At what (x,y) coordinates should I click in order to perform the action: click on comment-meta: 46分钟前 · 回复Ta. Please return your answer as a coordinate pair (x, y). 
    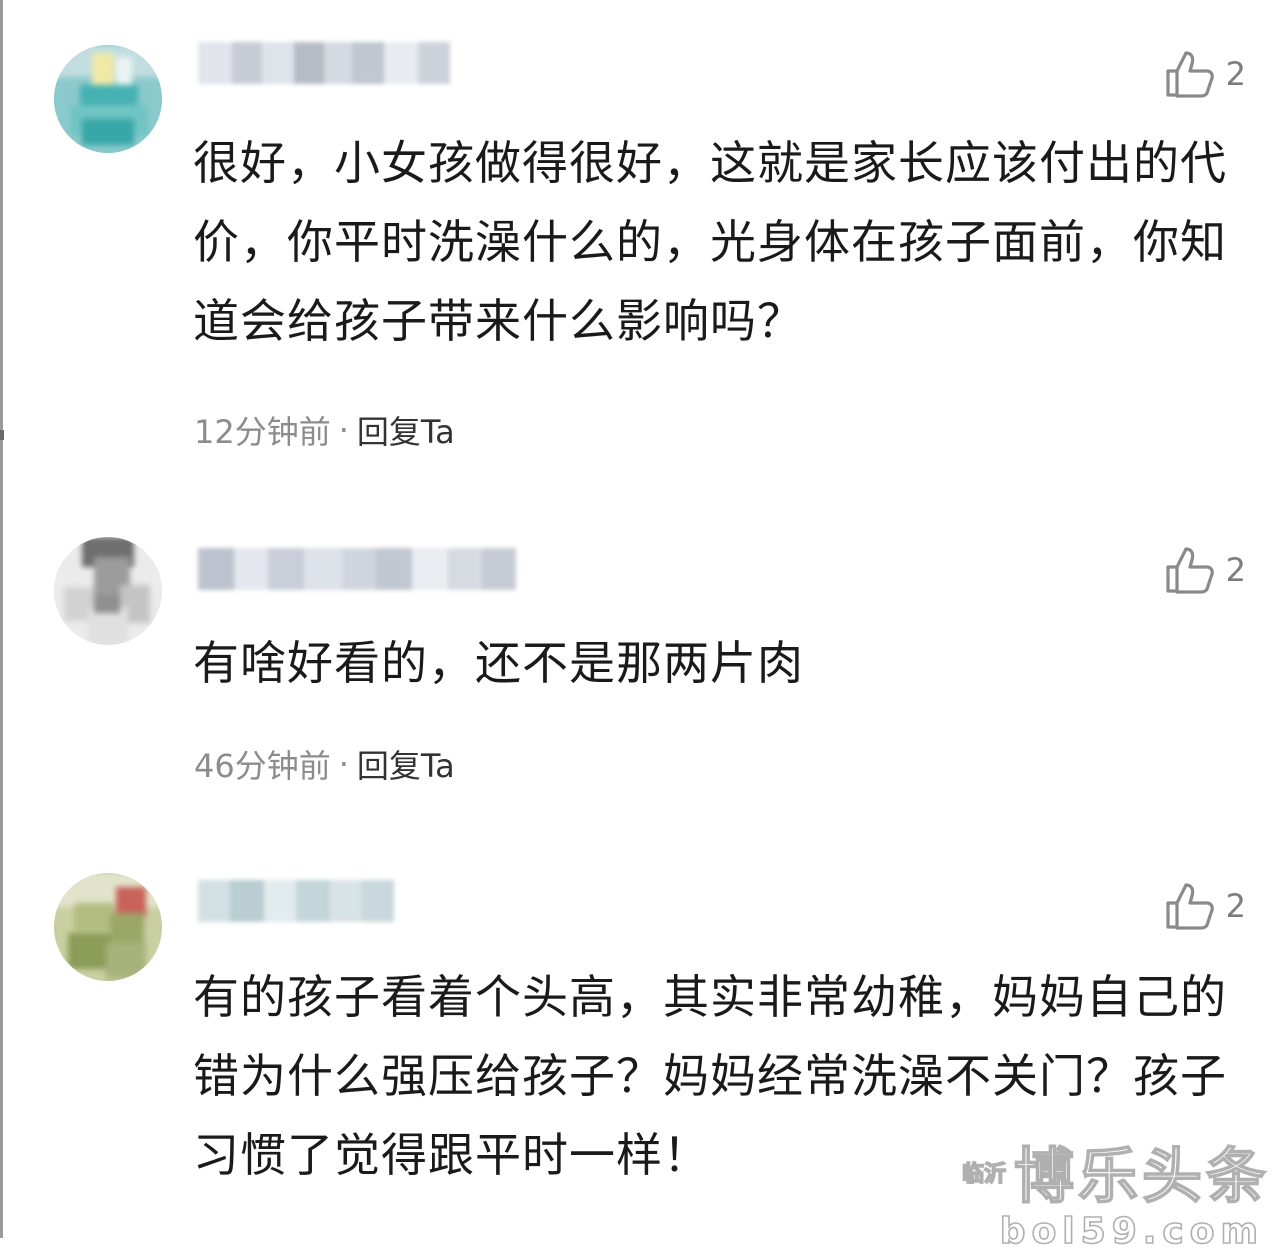
    Looking at the image, I should click on (324, 764).